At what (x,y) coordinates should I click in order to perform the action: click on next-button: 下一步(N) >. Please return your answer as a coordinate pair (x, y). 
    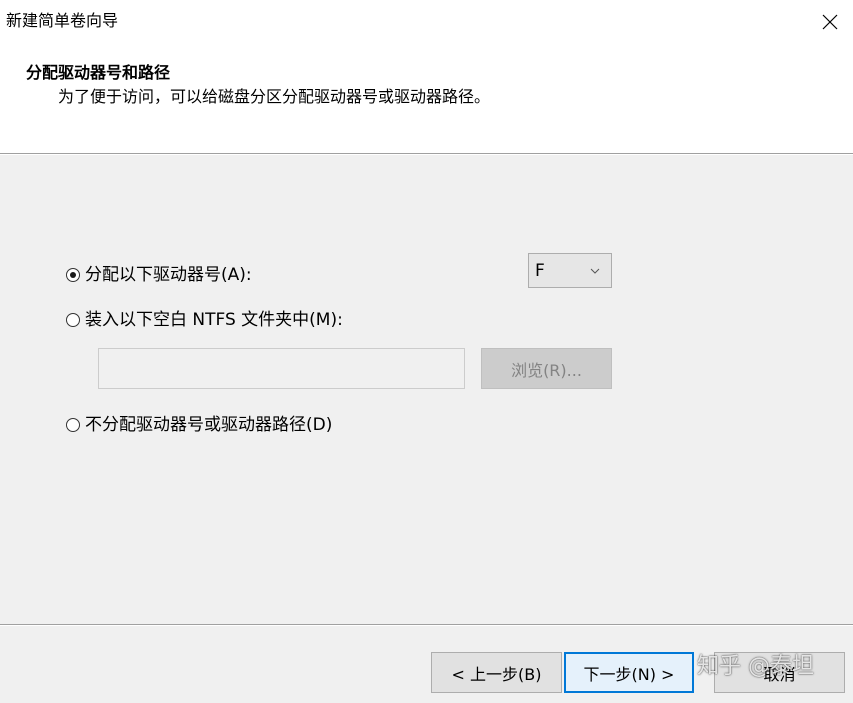
    Looking at the image, I should click on (629, 672).